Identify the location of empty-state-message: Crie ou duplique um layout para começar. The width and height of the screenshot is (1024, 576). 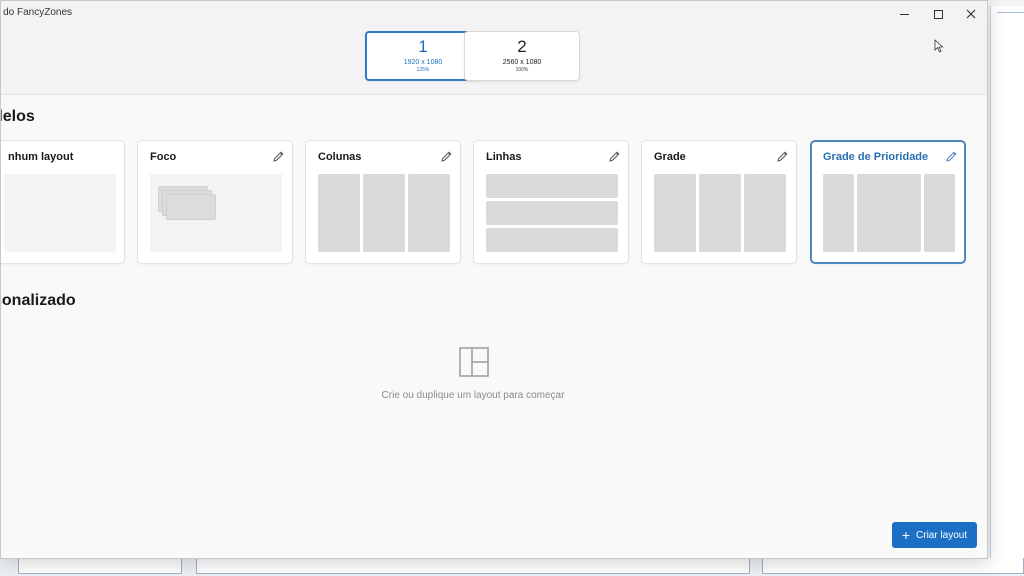
(473, 395).